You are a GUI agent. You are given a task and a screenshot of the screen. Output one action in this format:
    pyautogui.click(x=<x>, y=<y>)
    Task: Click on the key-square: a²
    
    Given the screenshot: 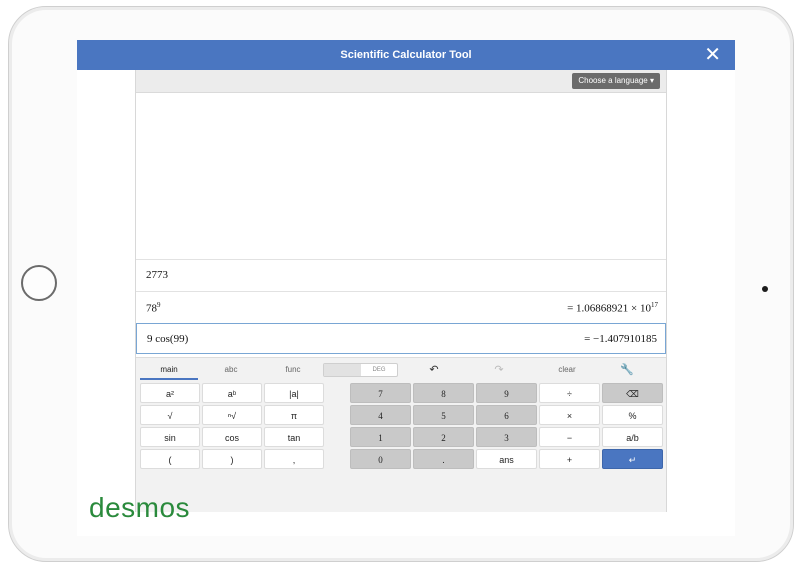 What is the action you would take?
    pyautogui.click(x=170, y=393)
    